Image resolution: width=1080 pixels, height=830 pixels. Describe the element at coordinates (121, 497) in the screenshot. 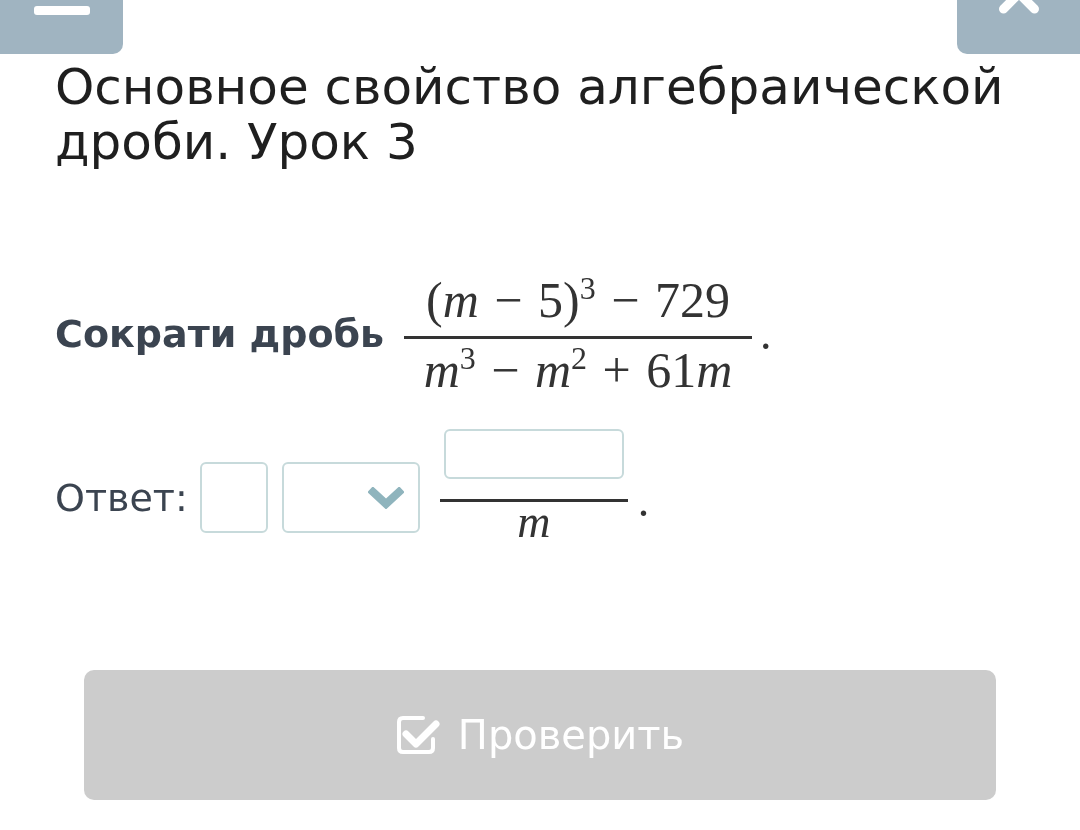

I see `answer-label: Ответ:` at that location.